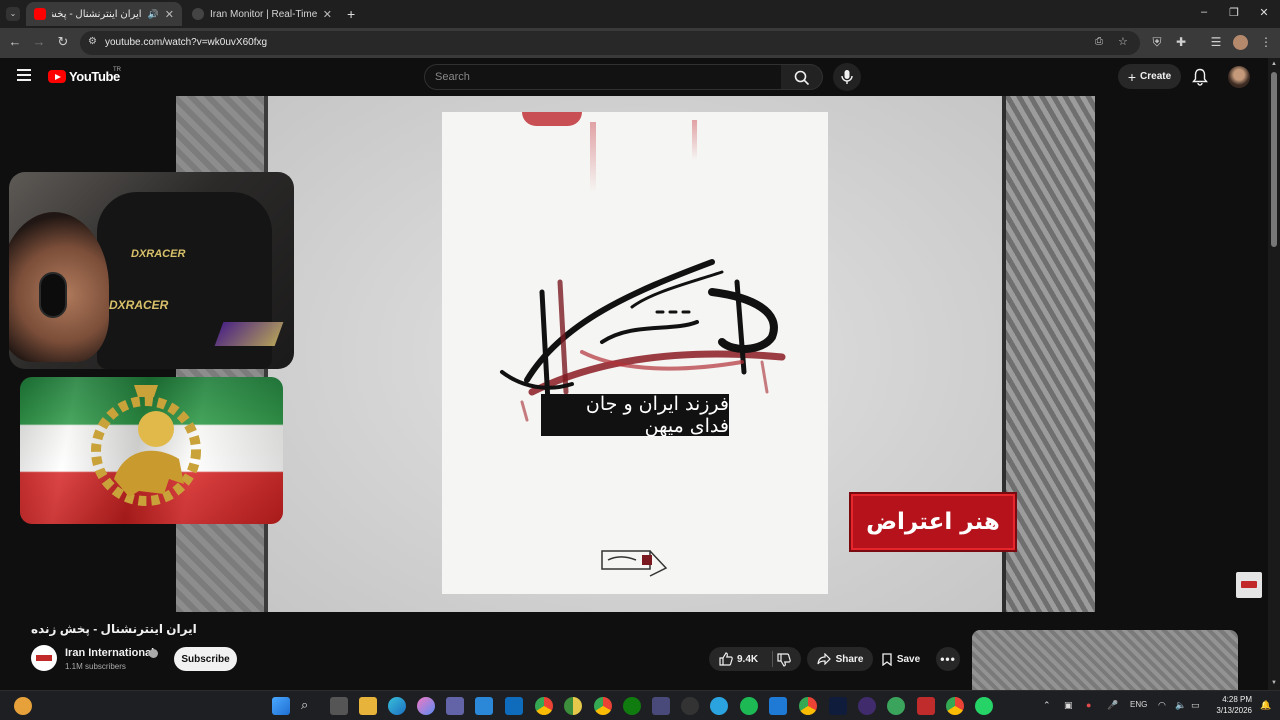 This screenshot has width=1280, height=720. What do you see at coordinates (1112, 705) in the screenshot?
I see `microphone-tray-icon: 🎤` at bounding box center [1112, 705].